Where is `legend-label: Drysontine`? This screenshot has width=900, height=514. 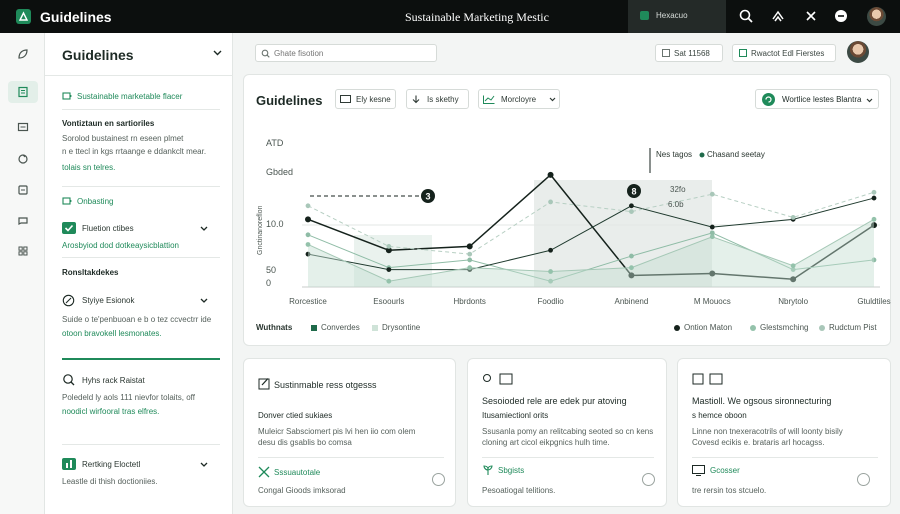
legend-label: Drysontine is located at coordinates (401, 327).